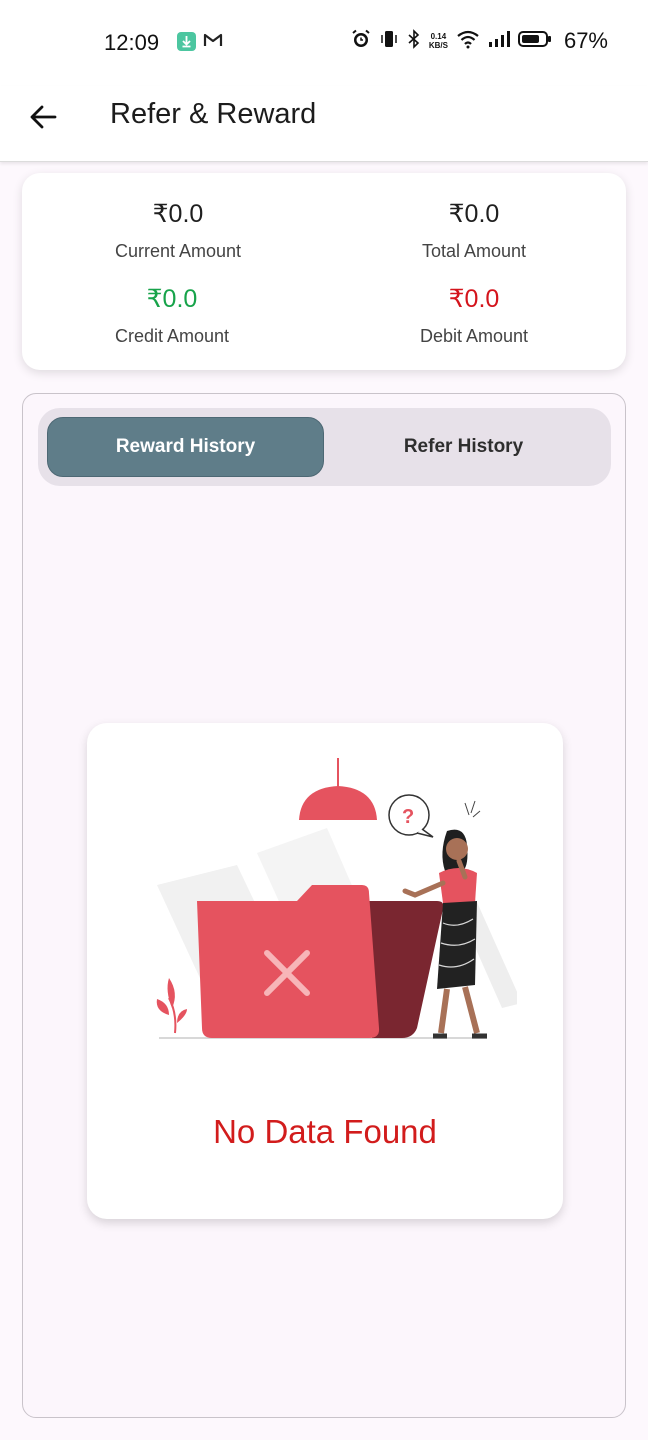  Describe the element at coordinates (43, 117) in the screenshot. I see `arrow-left-icon` at that location.